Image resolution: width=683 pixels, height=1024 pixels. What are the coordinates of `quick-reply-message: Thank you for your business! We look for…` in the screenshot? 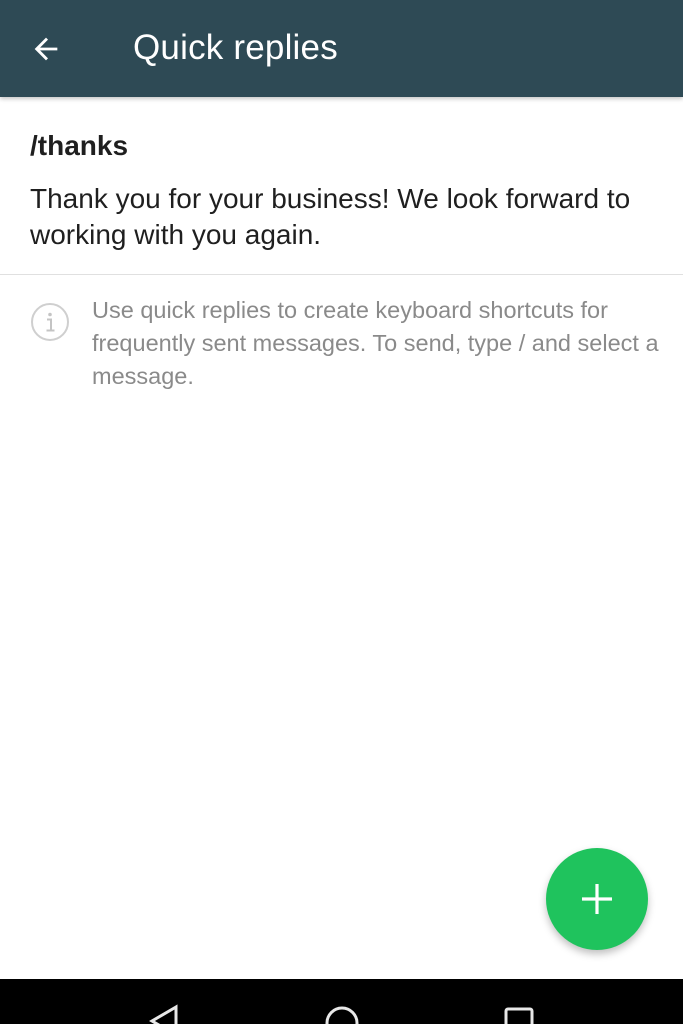 It's located at (330, 216).